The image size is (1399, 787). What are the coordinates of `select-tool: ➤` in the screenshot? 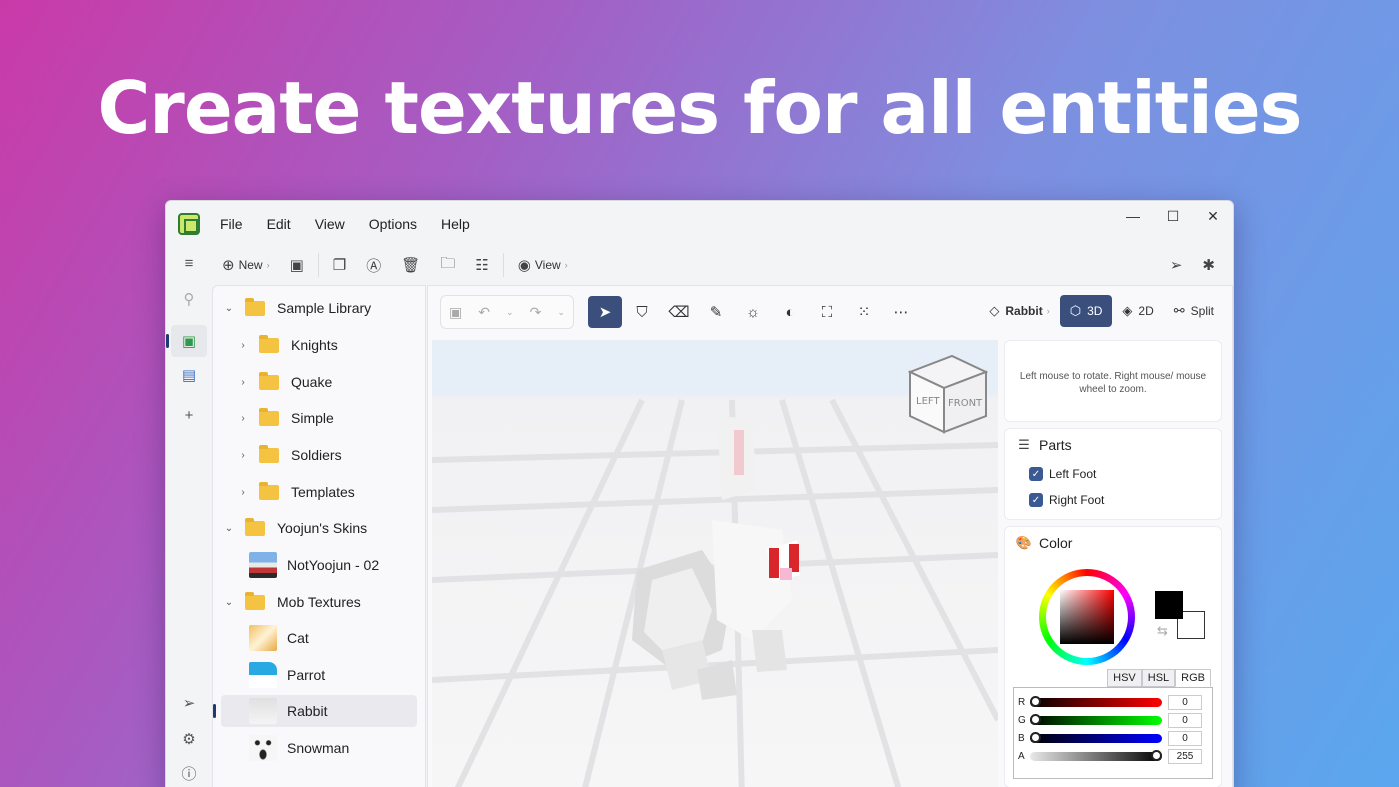 It's located at (605, 312).